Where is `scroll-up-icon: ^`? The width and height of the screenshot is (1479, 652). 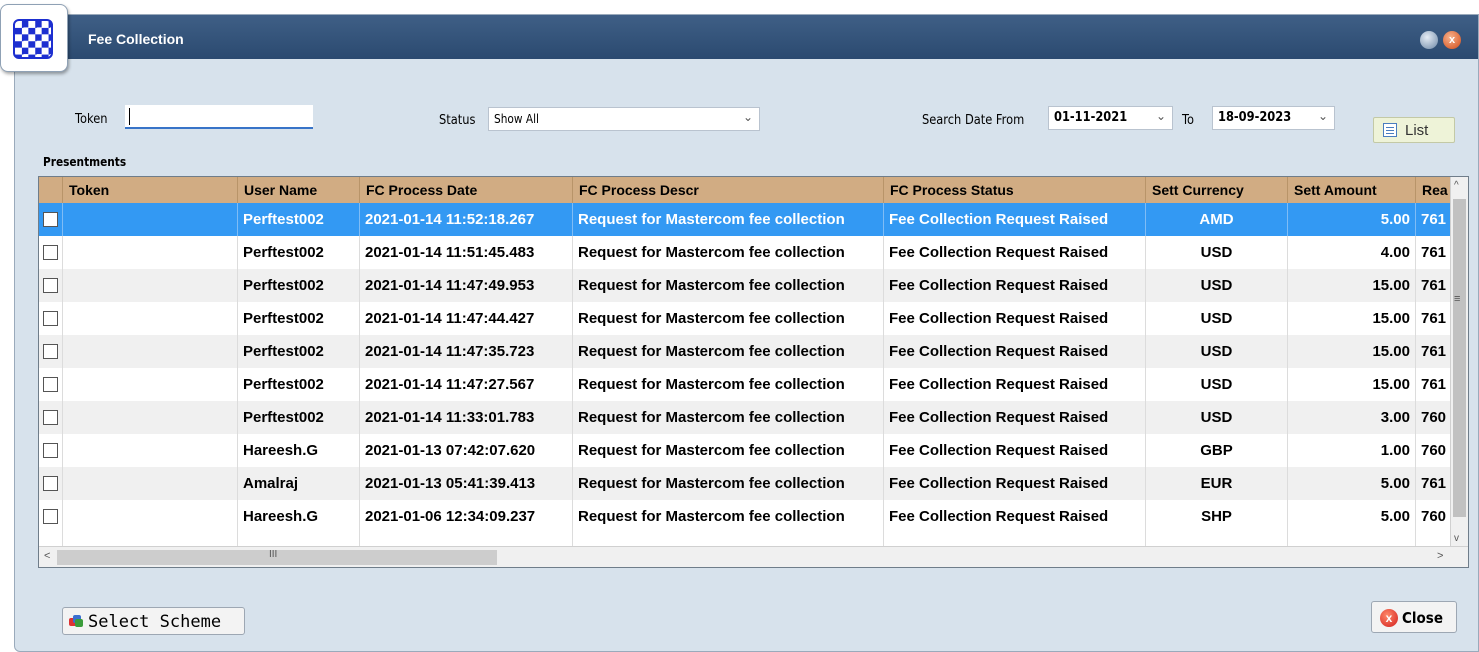
scroll-up-icon: ^ is located at coordinates (1456, 185).